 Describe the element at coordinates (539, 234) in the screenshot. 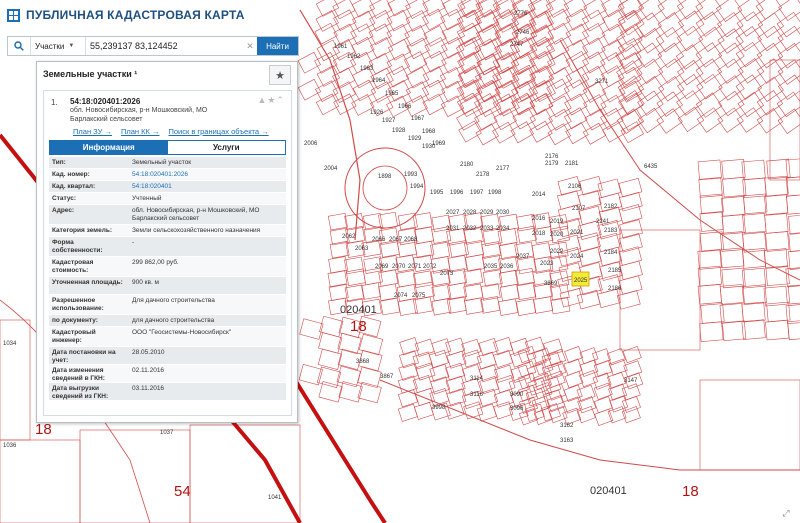

I see `parcel-number-label: 2018` at that location.